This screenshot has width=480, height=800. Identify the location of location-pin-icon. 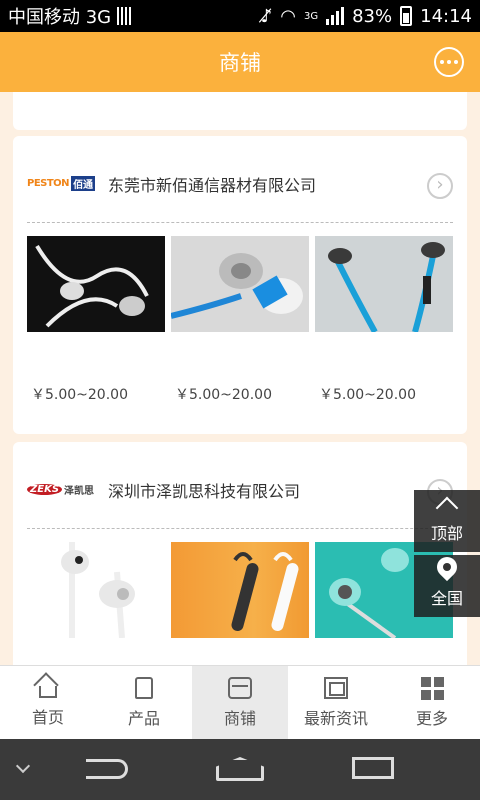
(447, 567).